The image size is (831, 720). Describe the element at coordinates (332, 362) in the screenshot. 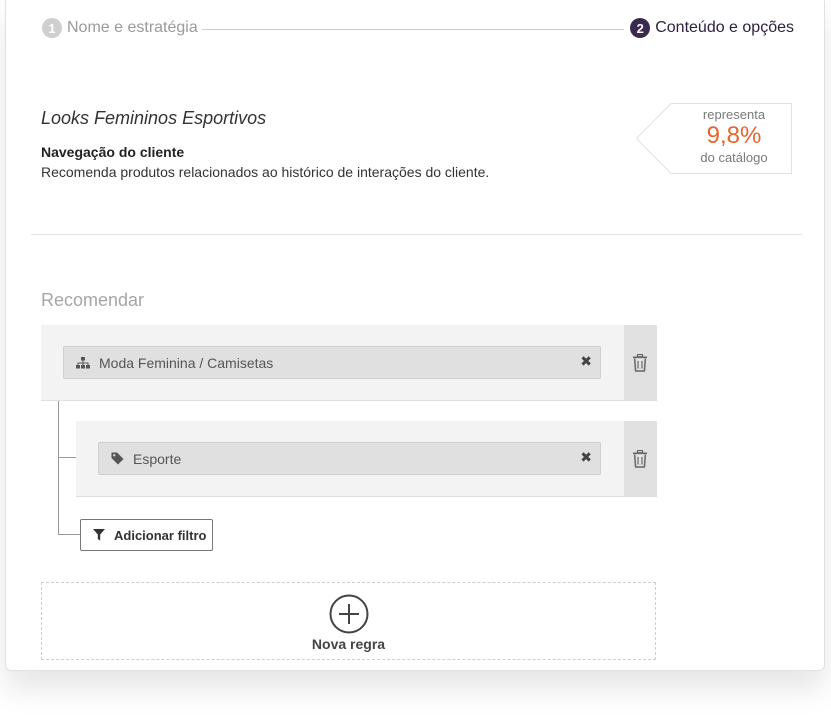

I see `category-filter-tag: Moda Feminina / Camisetas ✖` at that location.